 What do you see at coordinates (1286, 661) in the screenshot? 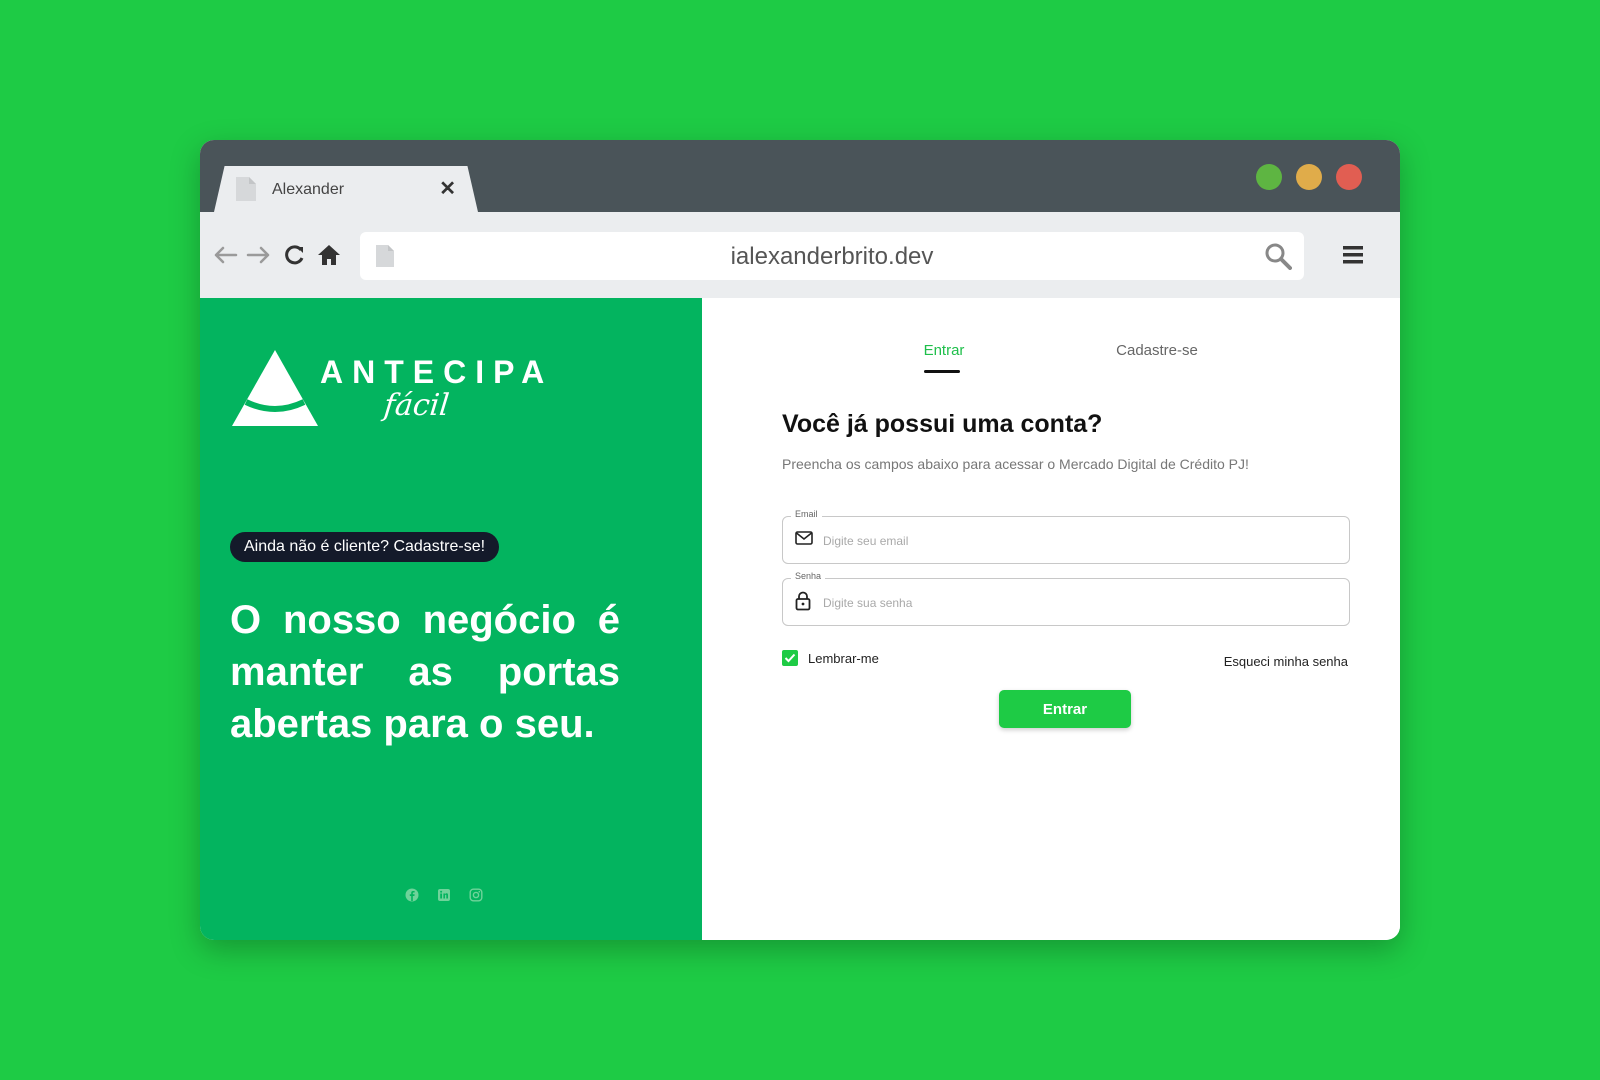
I see `forgot-password-link: Esqueci minha senha` at bounding box center [1286, 661].